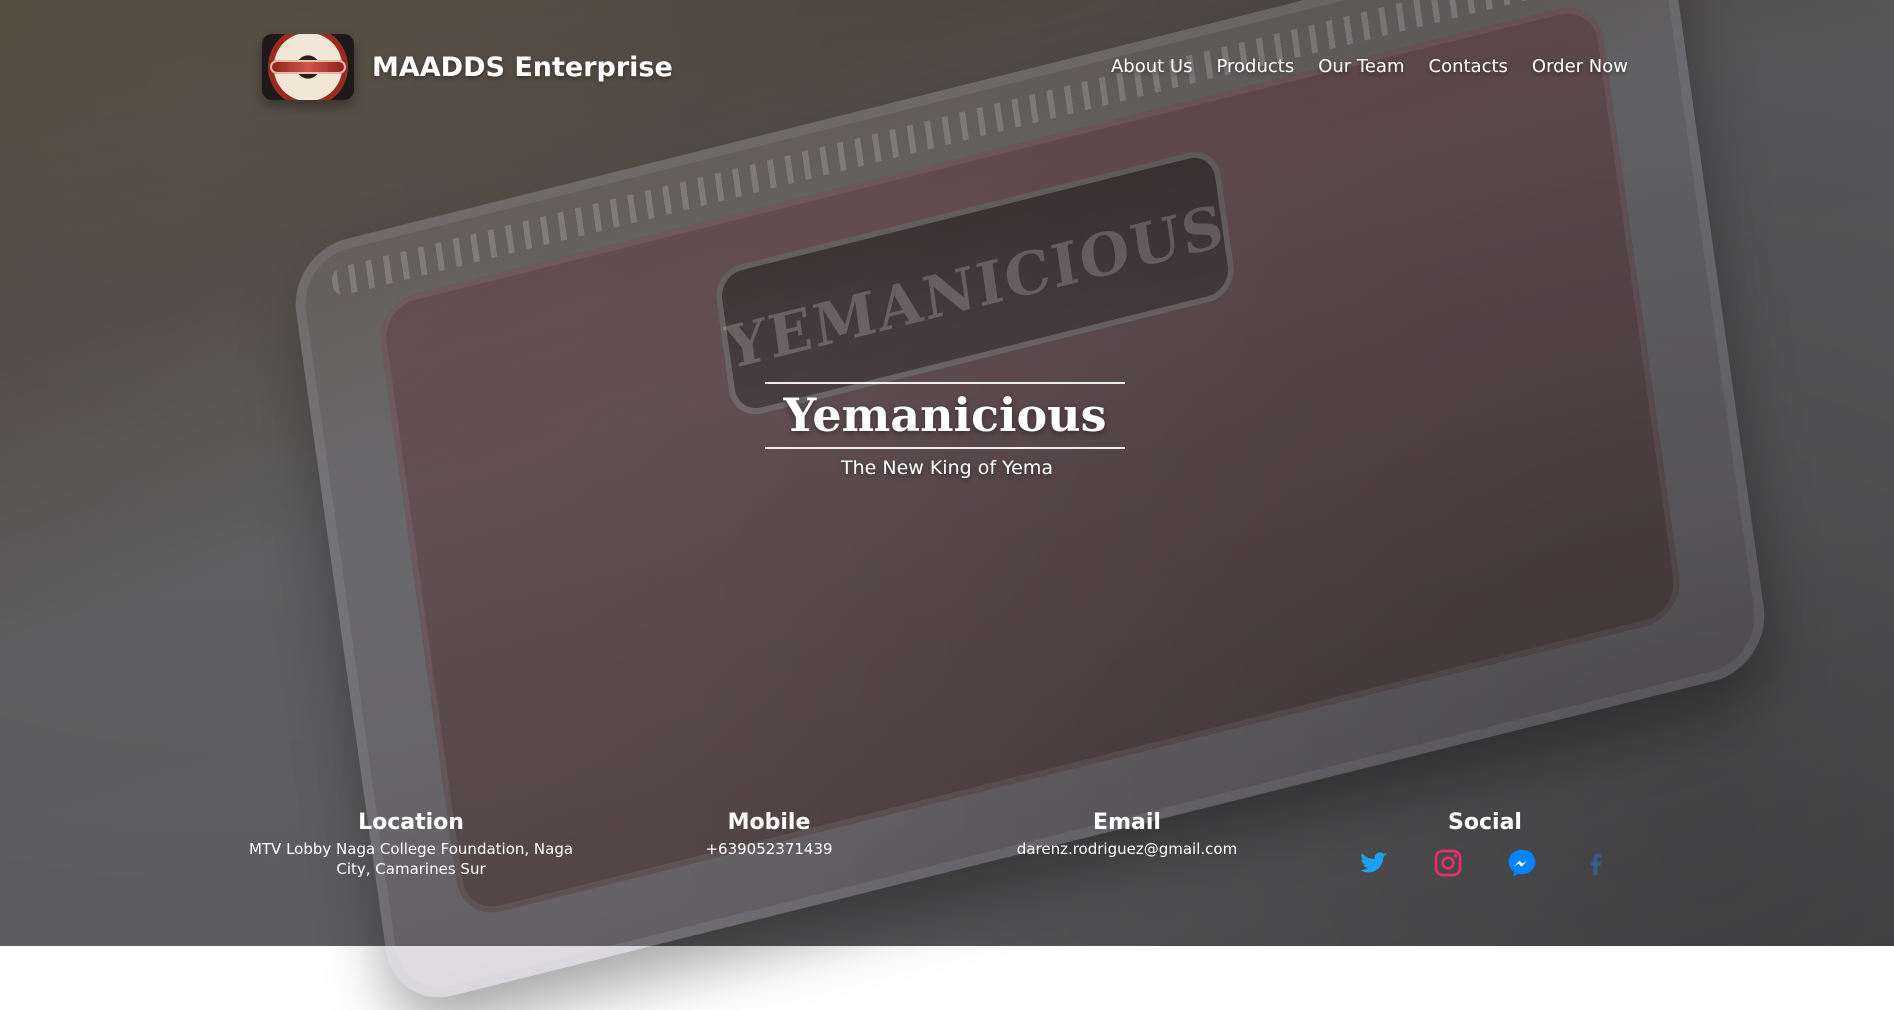  Describe the element at coordinates (1127, 849) in the screenshot. I see `footer-email-value: darenz.rodriguez@gmail.com` at that location.